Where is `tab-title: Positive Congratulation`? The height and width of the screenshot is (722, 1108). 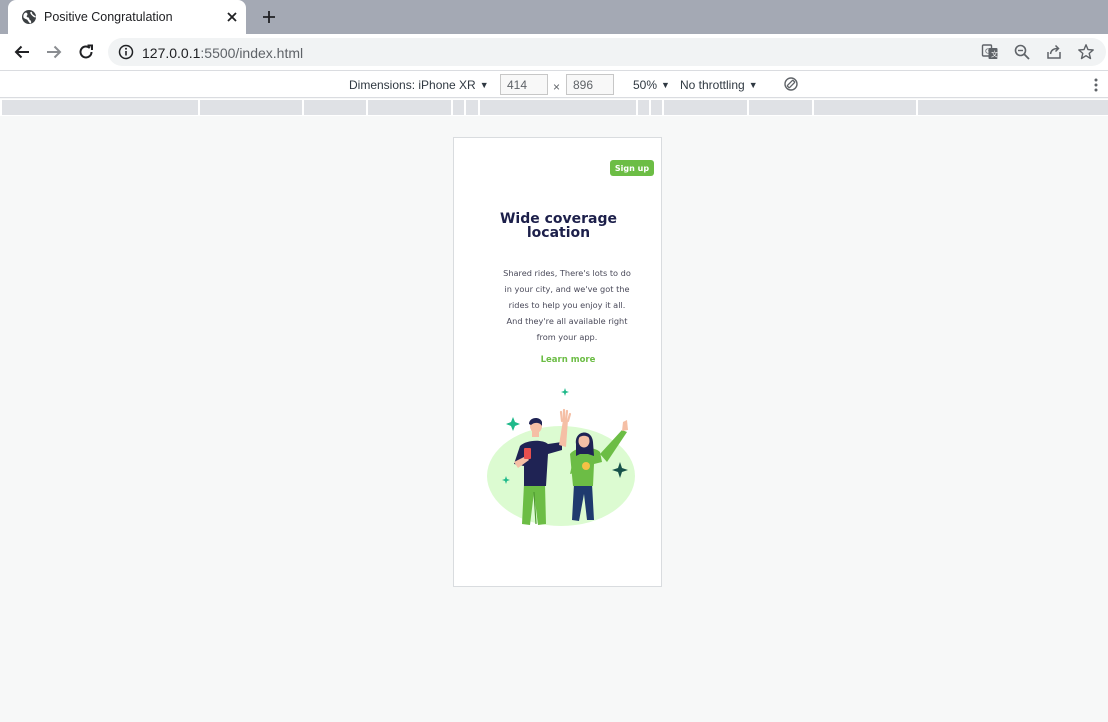
tab-title: Positive Congratulation is located at coordinates (108, 17).